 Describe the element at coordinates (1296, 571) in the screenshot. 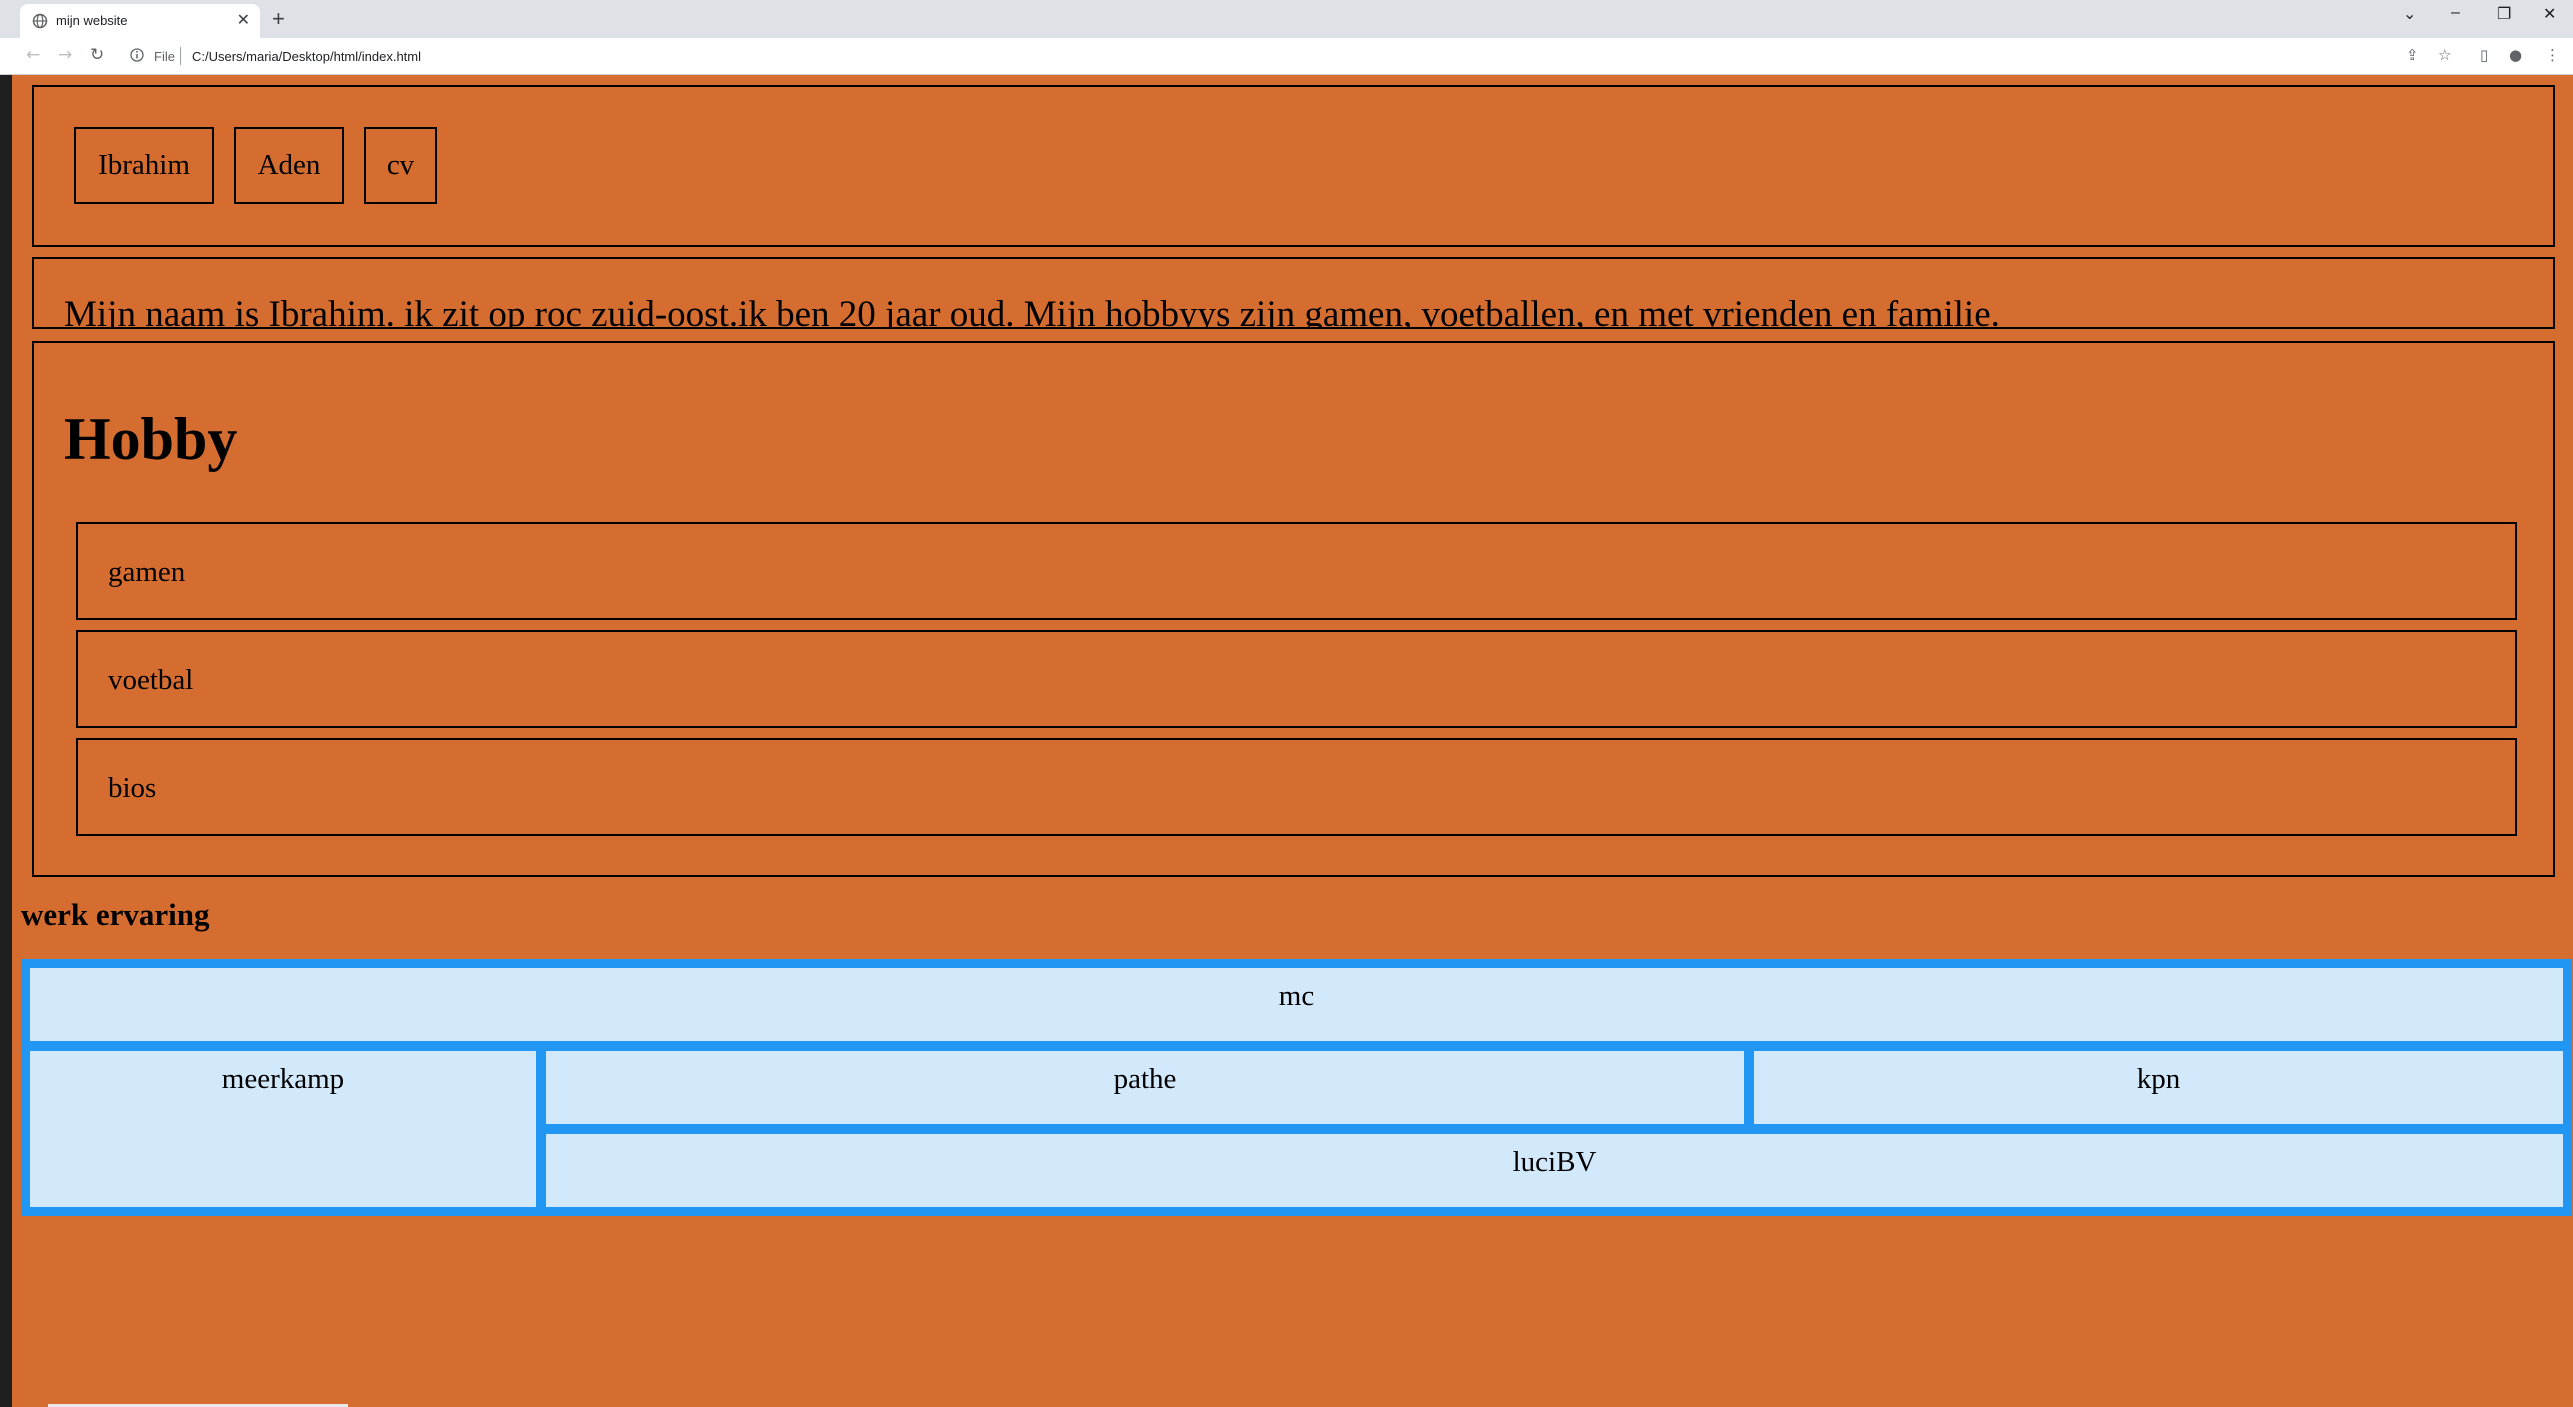

I see `hobby-item: gamen` at that location.